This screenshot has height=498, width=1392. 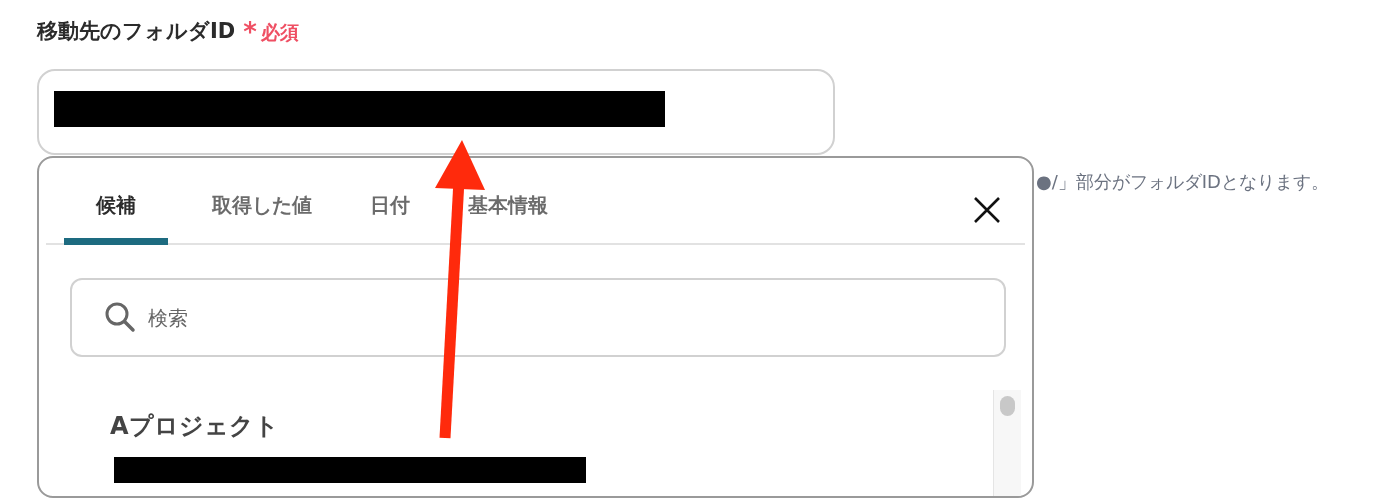 I want to click on search-icon, so click(x=120, y=317).